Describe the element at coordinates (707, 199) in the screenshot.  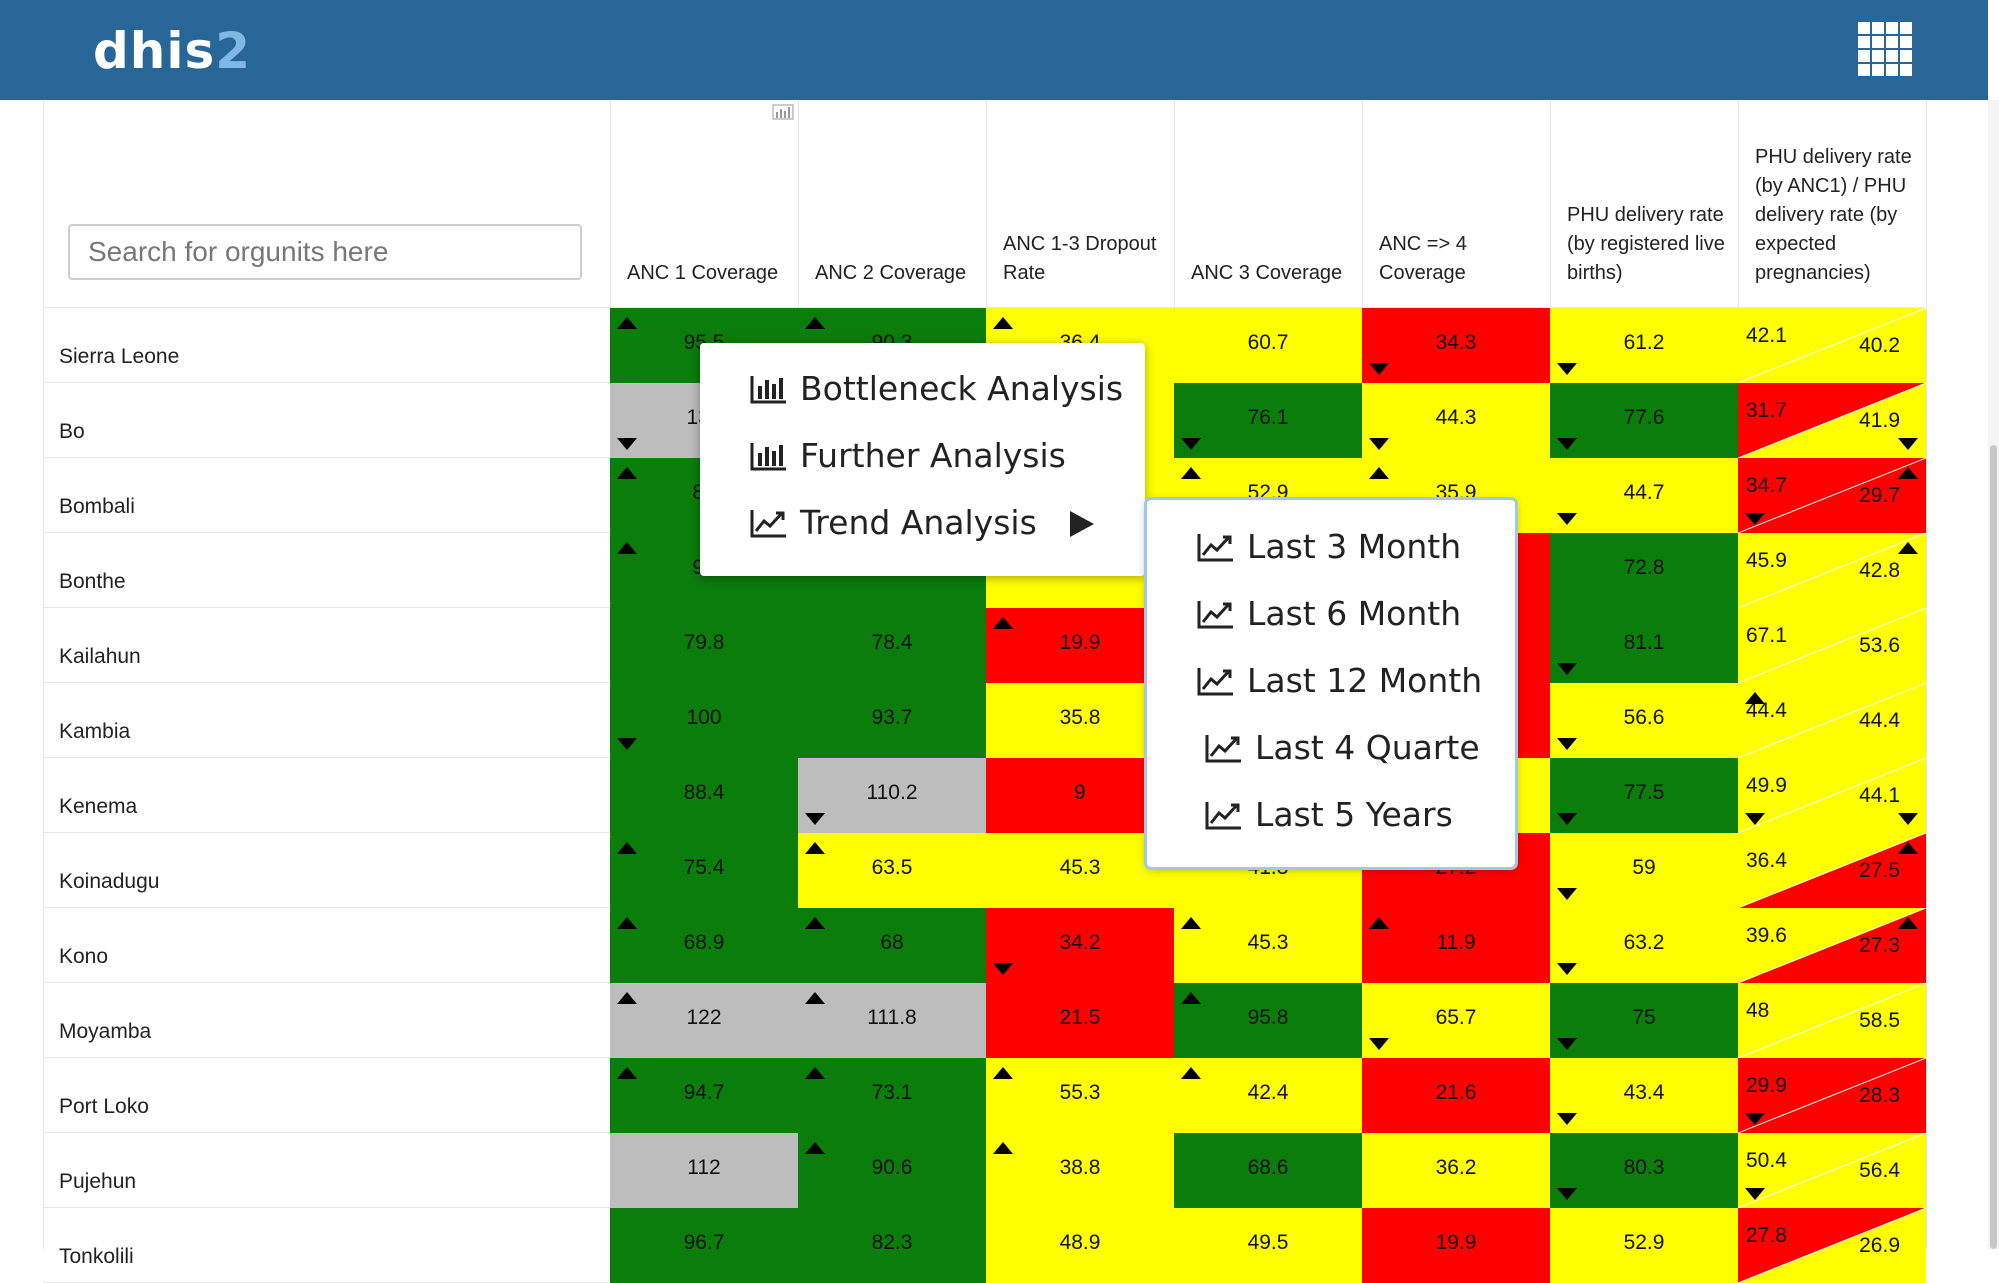
I see `column-header: ANC 1 Coverage` at that location.